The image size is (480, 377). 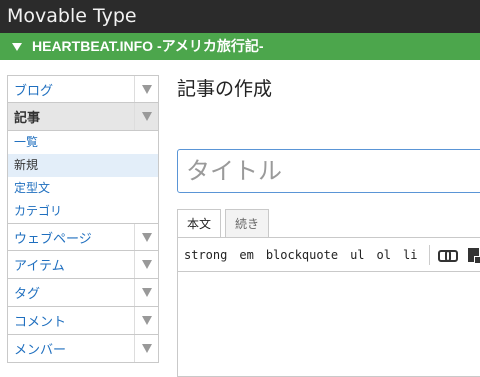 What do you see at coordinates (302, 255) in the screenshot?
I see `blockquote-button: blockquote` at bounding box center [302, 255].